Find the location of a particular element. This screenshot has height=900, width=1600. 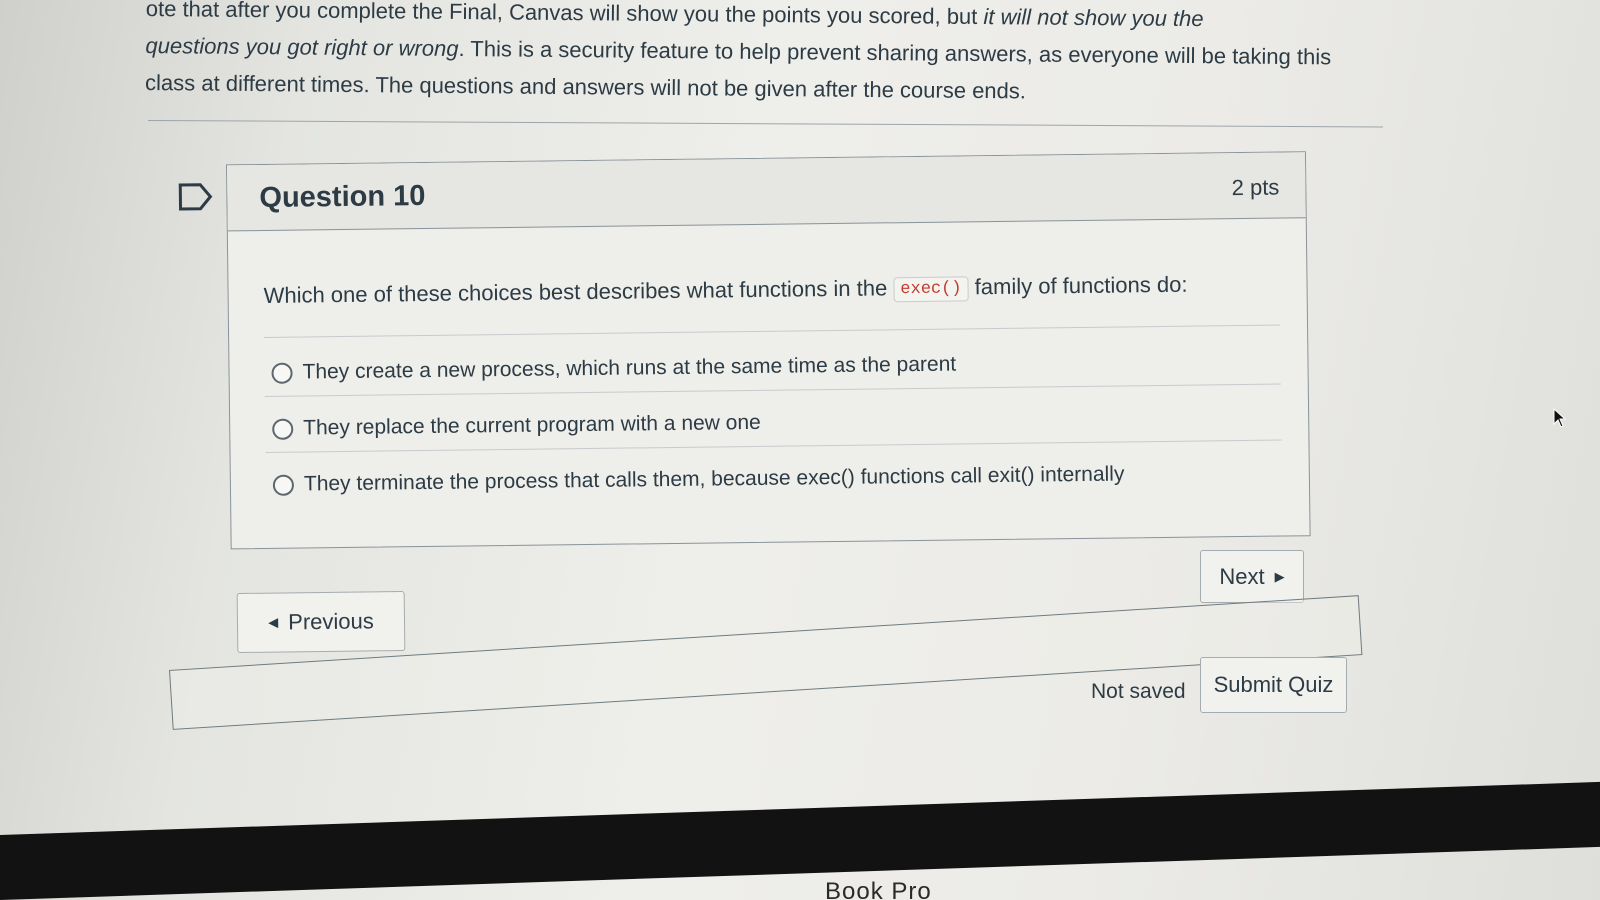

caret-right-icon: ▶ is located at coordinates (1279, 576).